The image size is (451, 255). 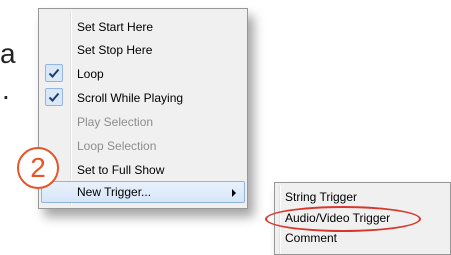 I want to click on menu-item-loop: Loop, so click(x=143, y=74).